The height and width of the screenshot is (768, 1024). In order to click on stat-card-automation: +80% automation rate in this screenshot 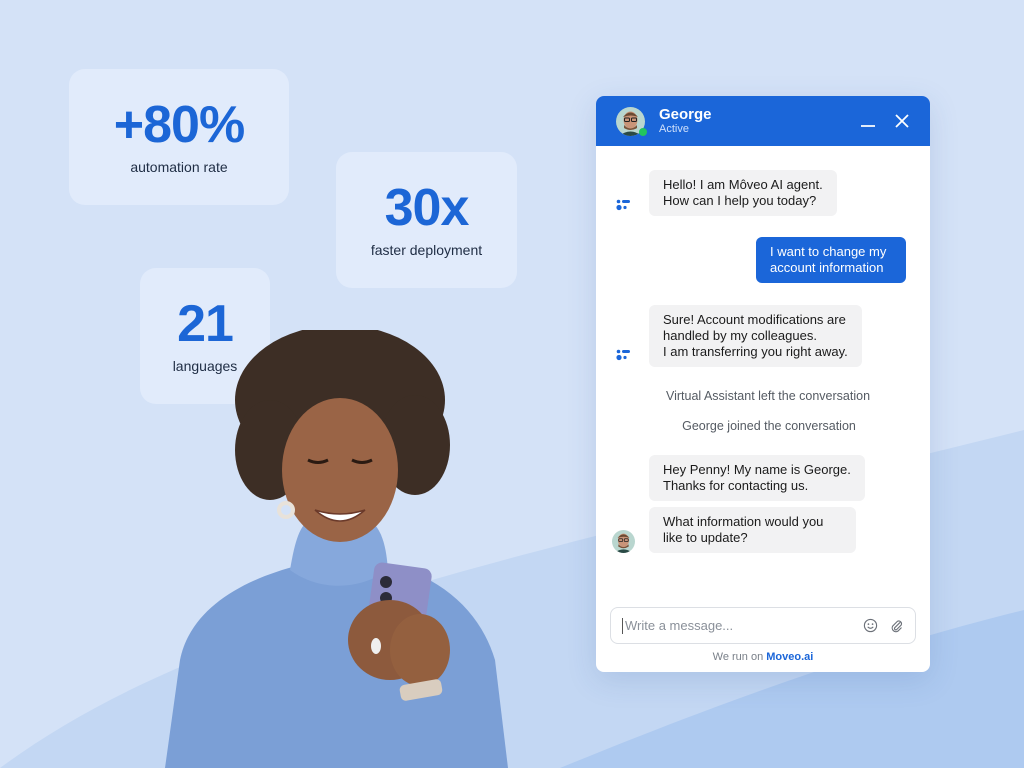, I will do `click(179, 137)`.